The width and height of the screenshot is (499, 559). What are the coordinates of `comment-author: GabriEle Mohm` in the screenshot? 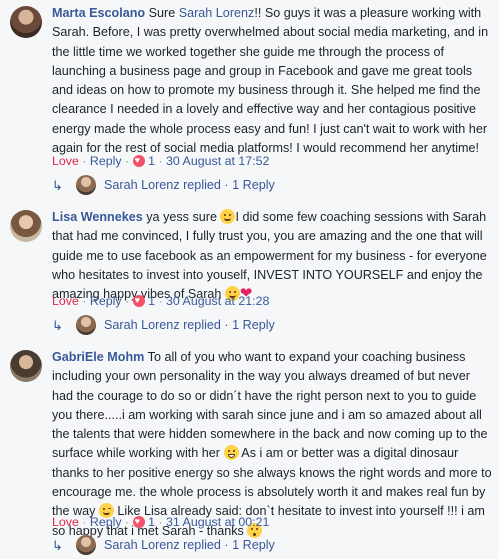 It's located at (98, 357).